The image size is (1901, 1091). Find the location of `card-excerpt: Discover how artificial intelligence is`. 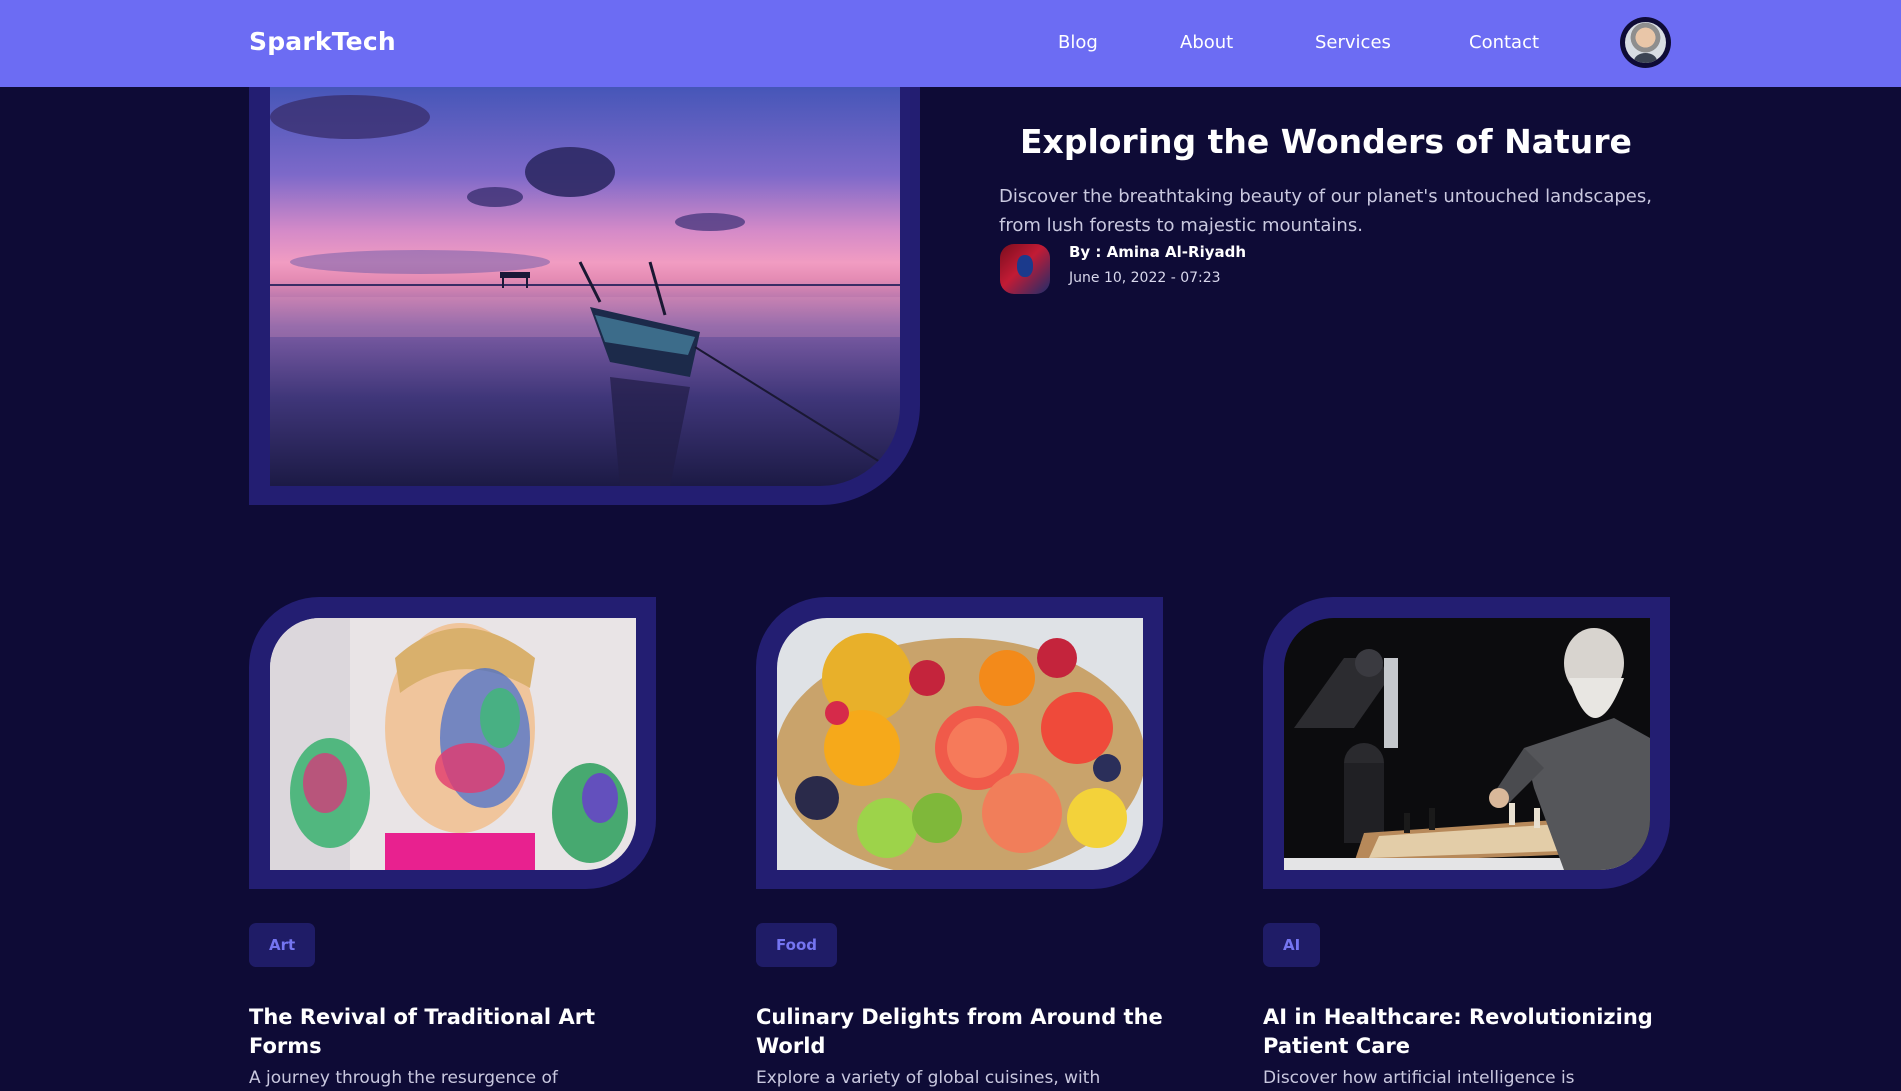

card-excerpt: Discover how artificial intelligence is is located at coordinates (1419, 1078).